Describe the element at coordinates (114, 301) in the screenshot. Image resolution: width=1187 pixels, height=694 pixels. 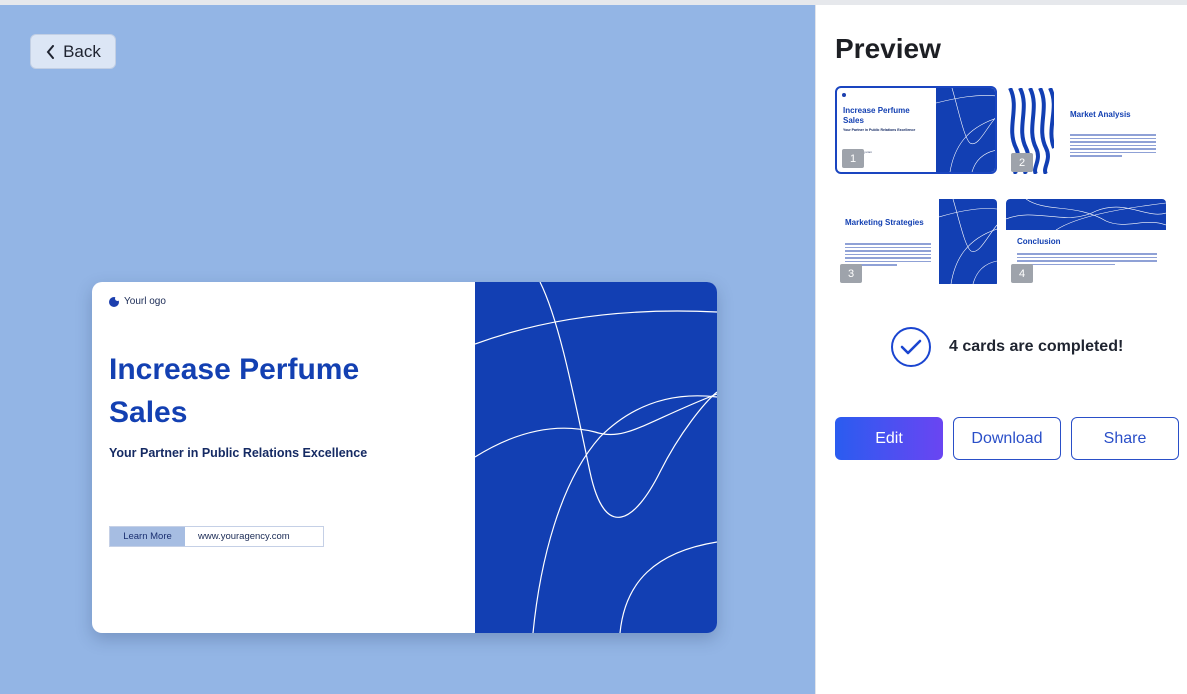
I see `logo-icon` at that location.